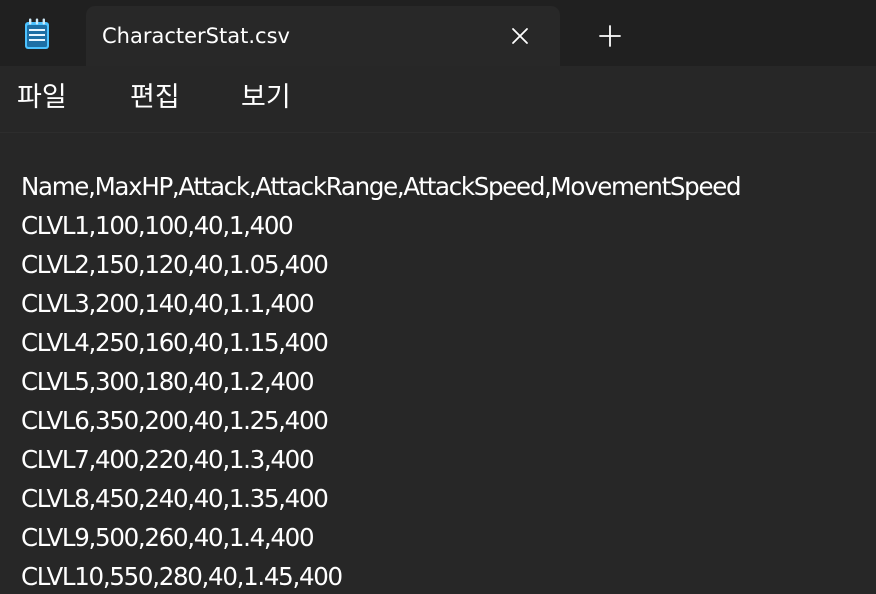 The image size is (876, 594). What do you see at coordinates (182, 576) in the screenshot?
I see `editor-line: CLVL10,550,280,40,1.45,400` at bounding box center [182, 576].